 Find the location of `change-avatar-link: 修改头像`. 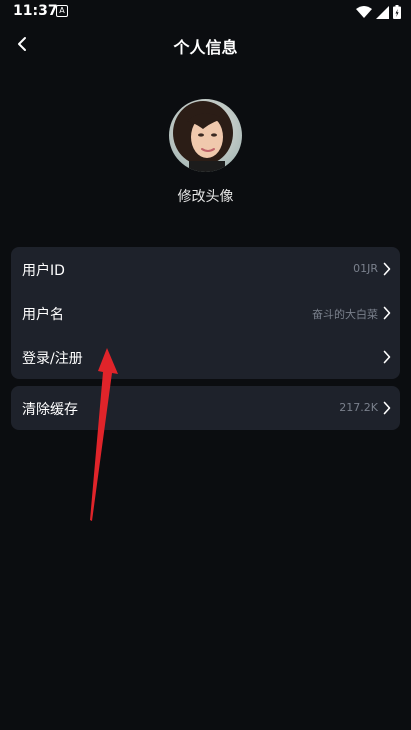

change-avatar-link: 修改头像 is located at coordinates (205, 196).